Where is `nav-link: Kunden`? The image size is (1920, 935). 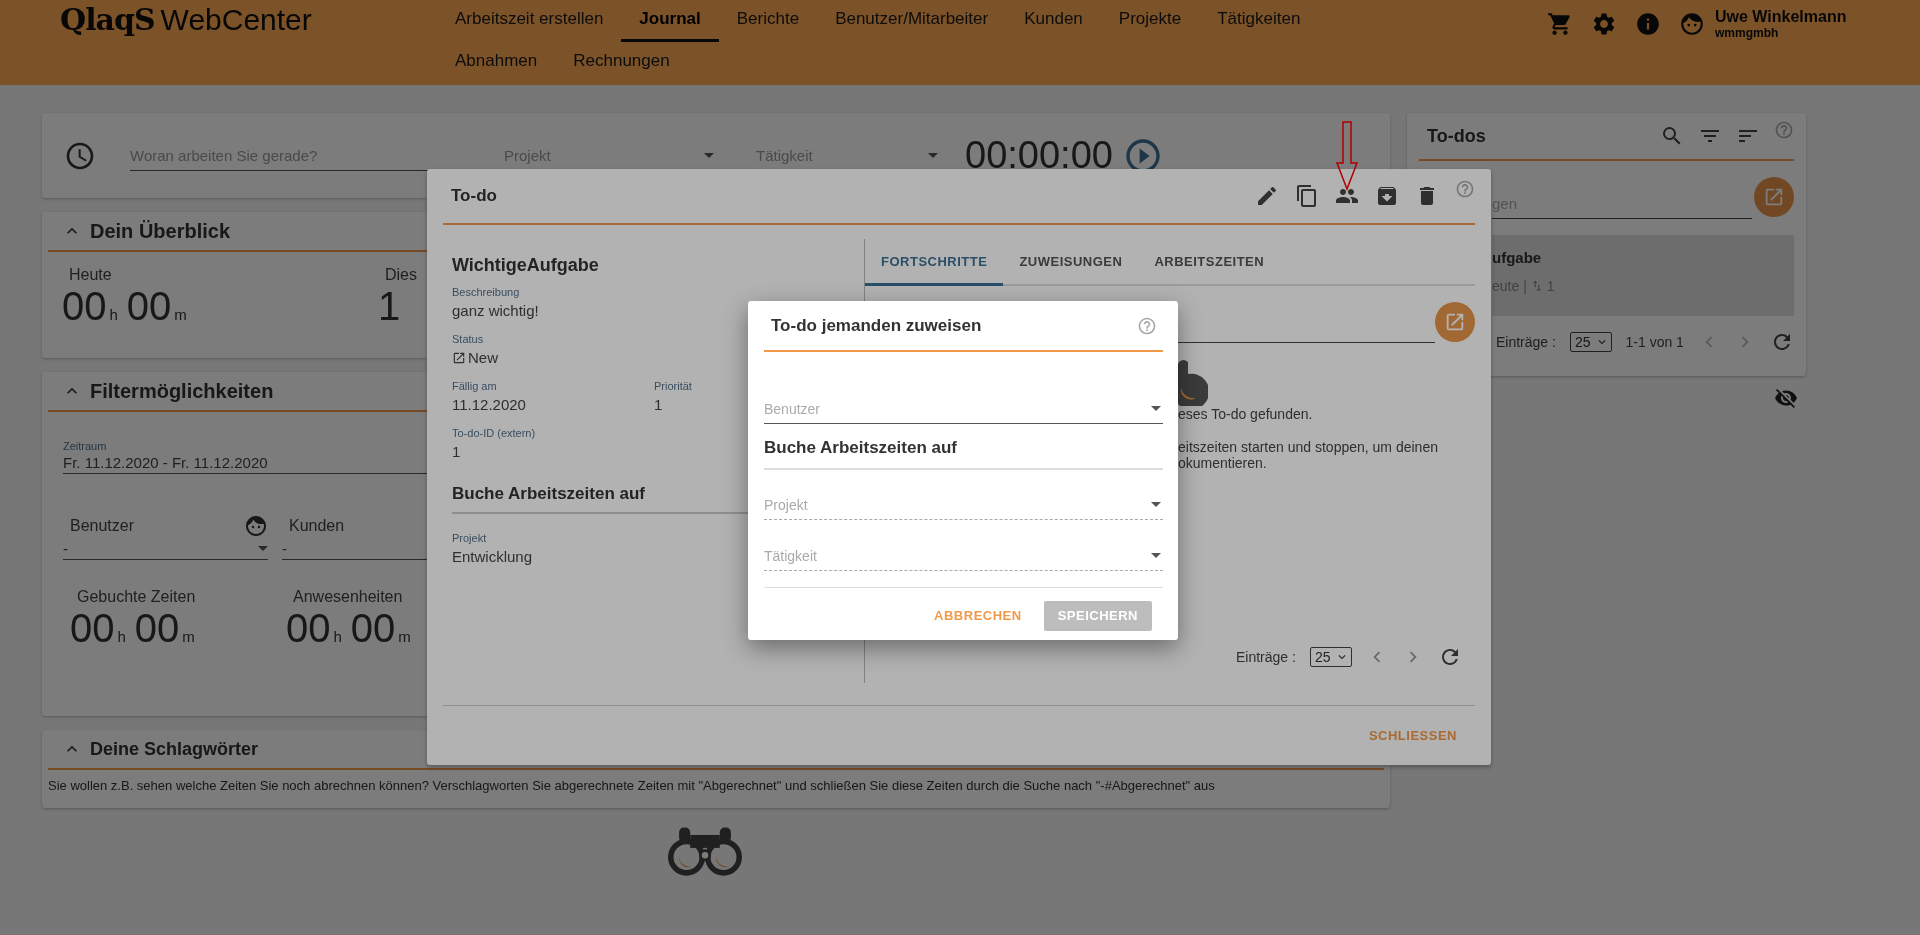
nav-link: Kunden is located at coordinates (1053, 21).